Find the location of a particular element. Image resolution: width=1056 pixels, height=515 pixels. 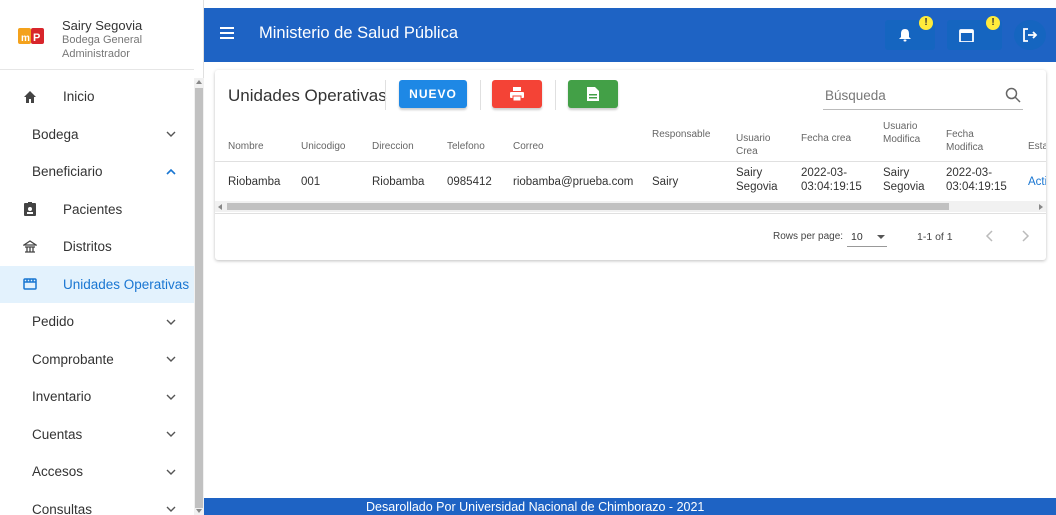

scroll-up-arrow-icon is located at coordinates (199, 82).